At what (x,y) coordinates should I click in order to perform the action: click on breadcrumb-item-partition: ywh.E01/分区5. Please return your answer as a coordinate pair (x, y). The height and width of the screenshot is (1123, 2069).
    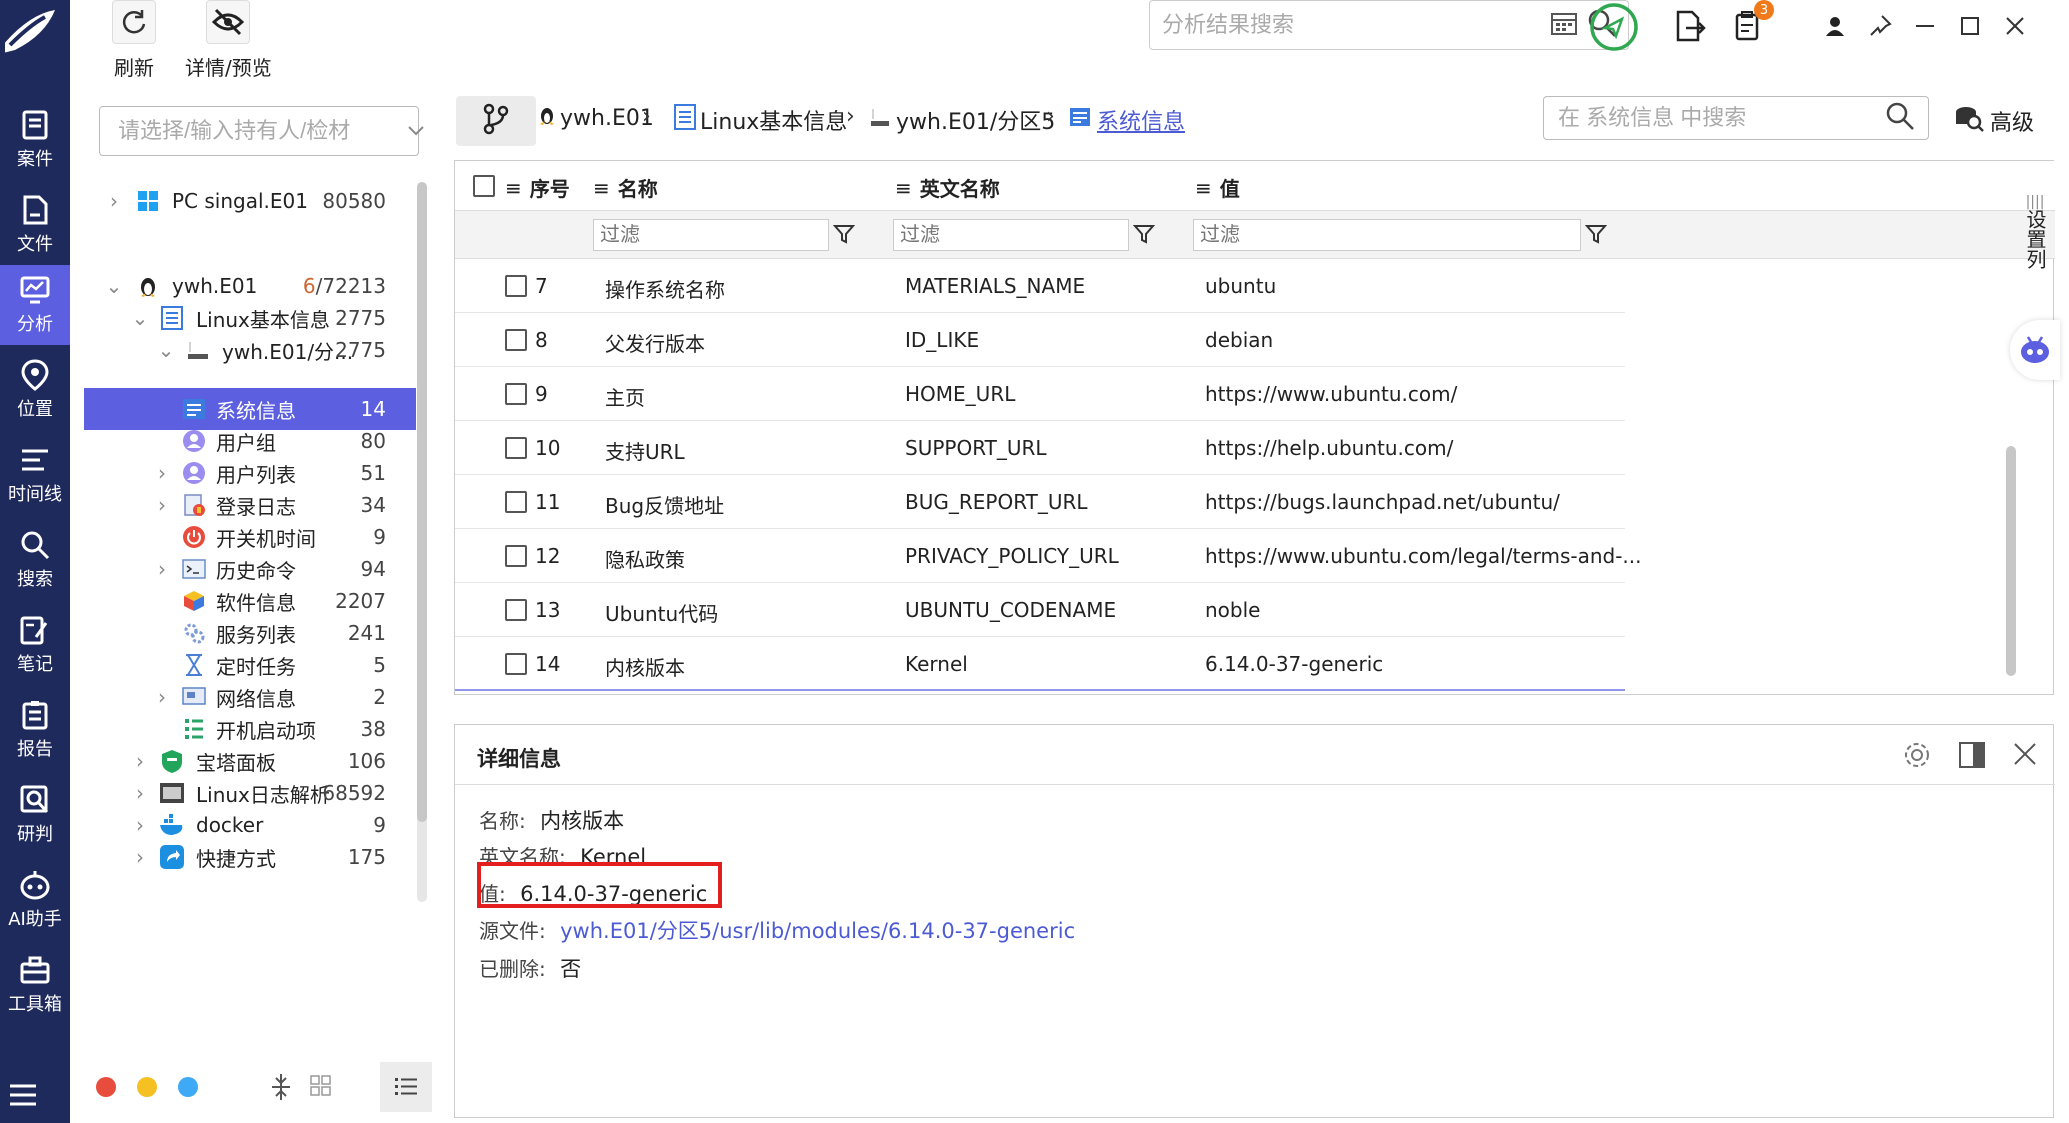
    Looking at the image, I should click on (962, 120).